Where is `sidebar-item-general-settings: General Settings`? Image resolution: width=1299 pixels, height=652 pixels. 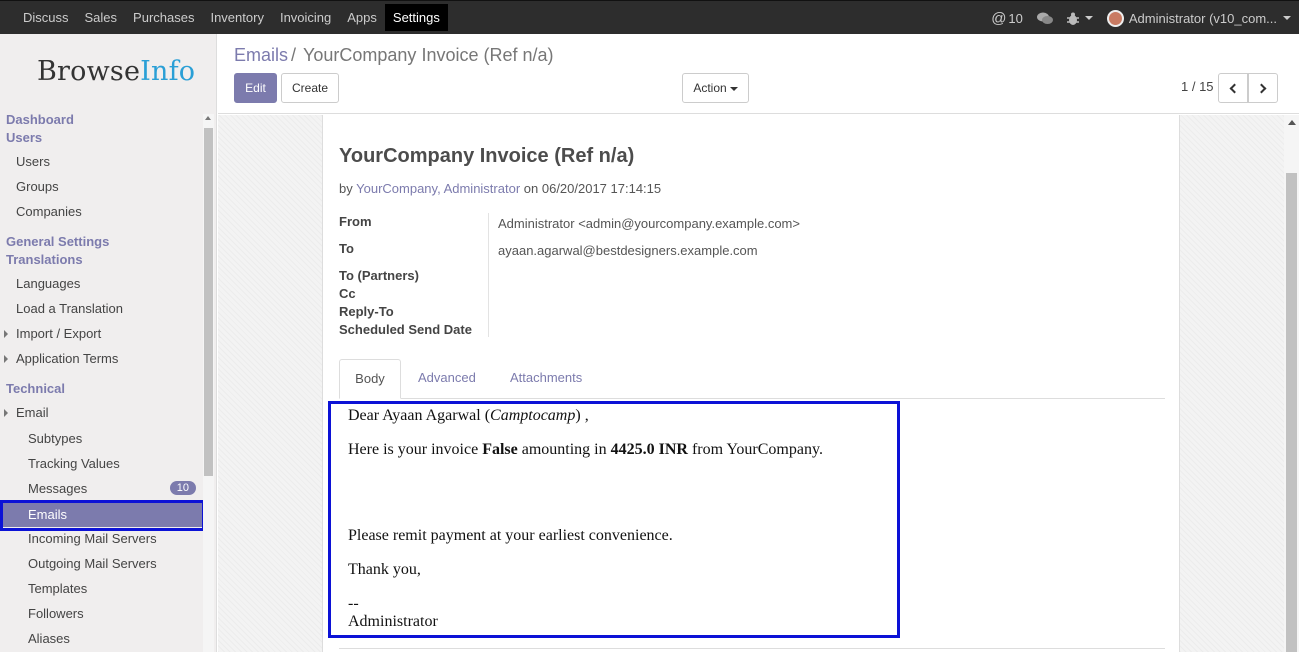
sidebar-item-general-settings: General Settings is located at coordinates (108, 241).